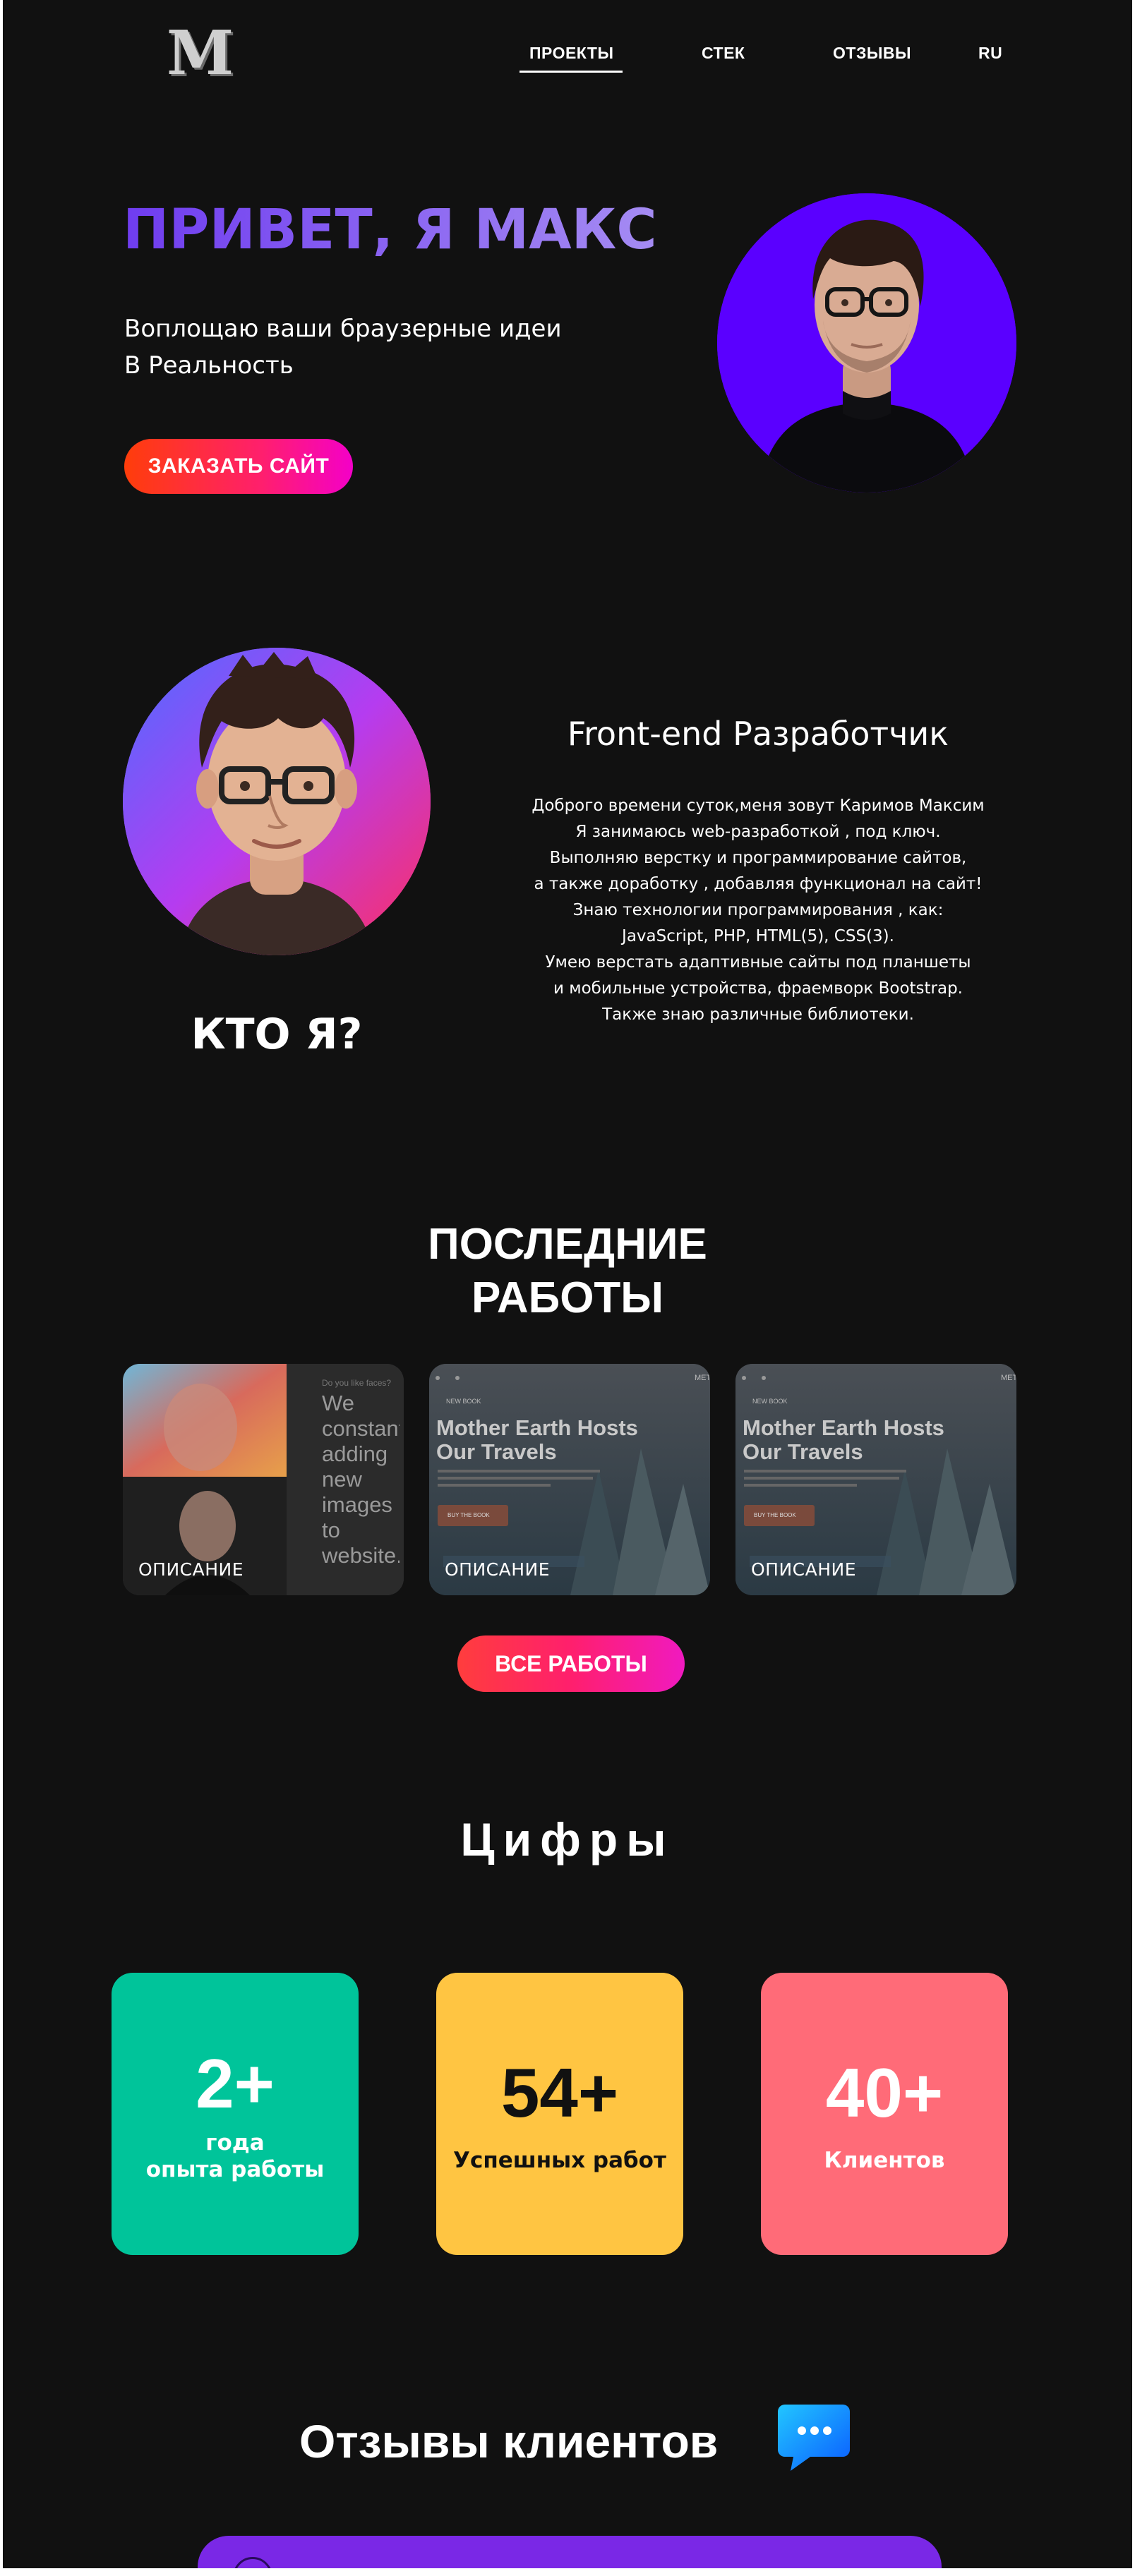 The image size is (1135, 2576). I want to click on about-title: КТО Я?, so click(277, 1034).